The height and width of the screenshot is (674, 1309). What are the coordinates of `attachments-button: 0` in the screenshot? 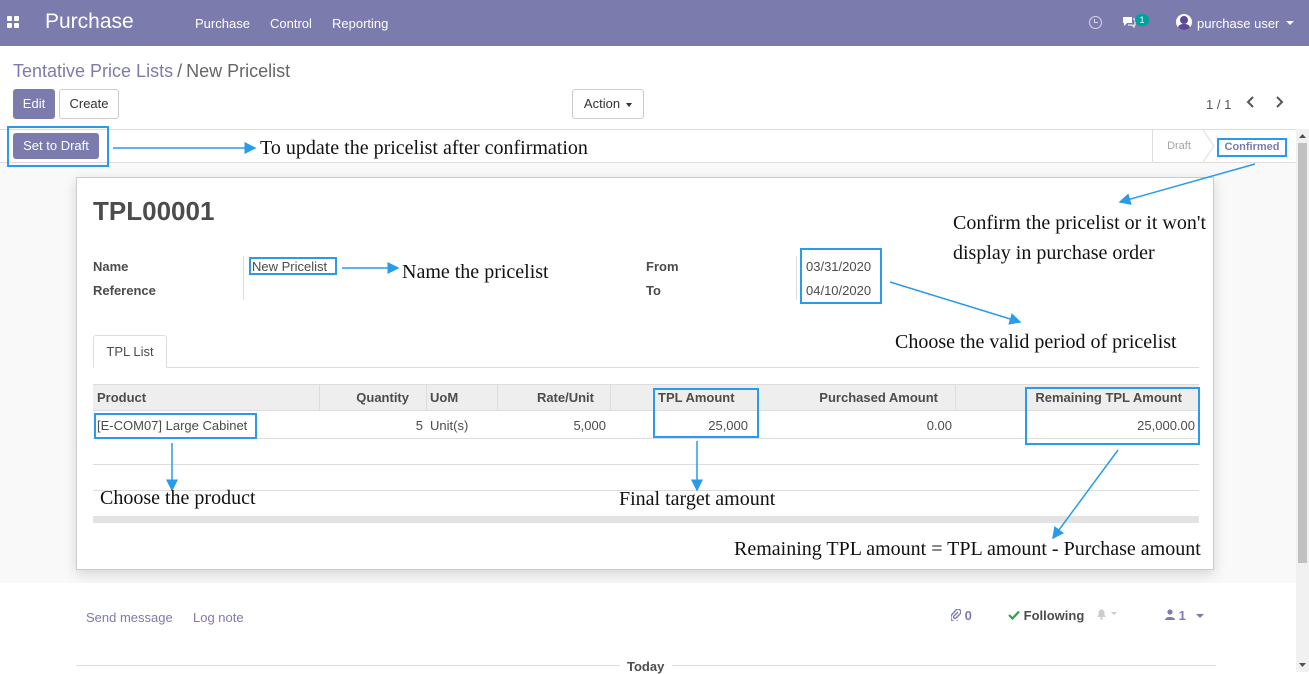 It's located at (961, 615).